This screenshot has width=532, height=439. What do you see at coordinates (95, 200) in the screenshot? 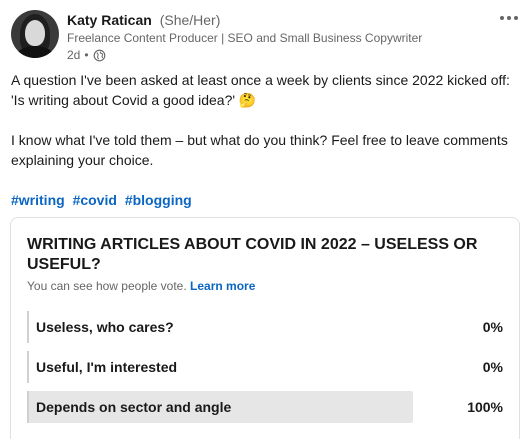
I see `hashtag-covid: #covid` at bounding box center [95, 200].